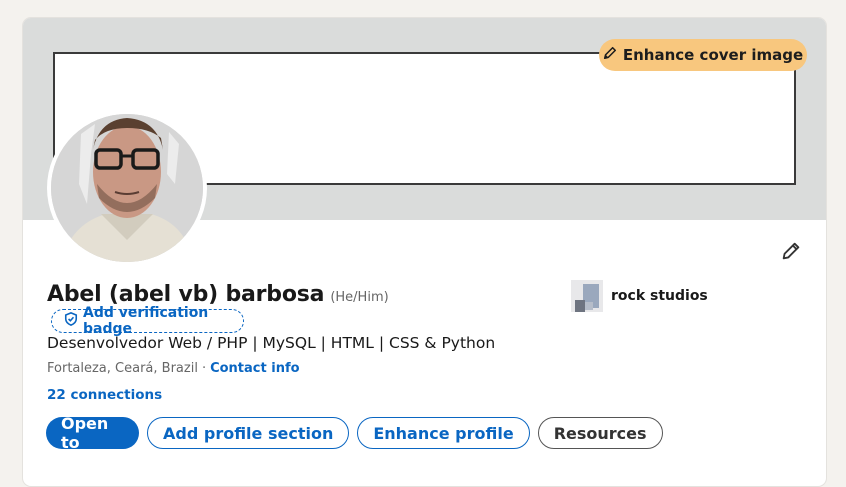 The height and width of the screenshot is (487, 846). What do you see at coordinates (254, 368) in the screenshot?
I see `contact-info-link: Contact info` at bounding box center [254, 368].